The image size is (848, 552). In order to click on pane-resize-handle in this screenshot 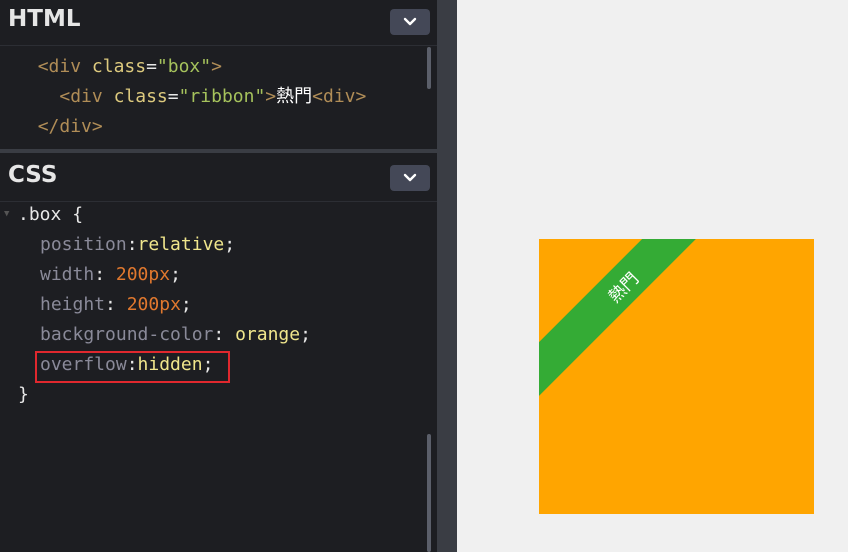, I will do `click(218, 151)`.